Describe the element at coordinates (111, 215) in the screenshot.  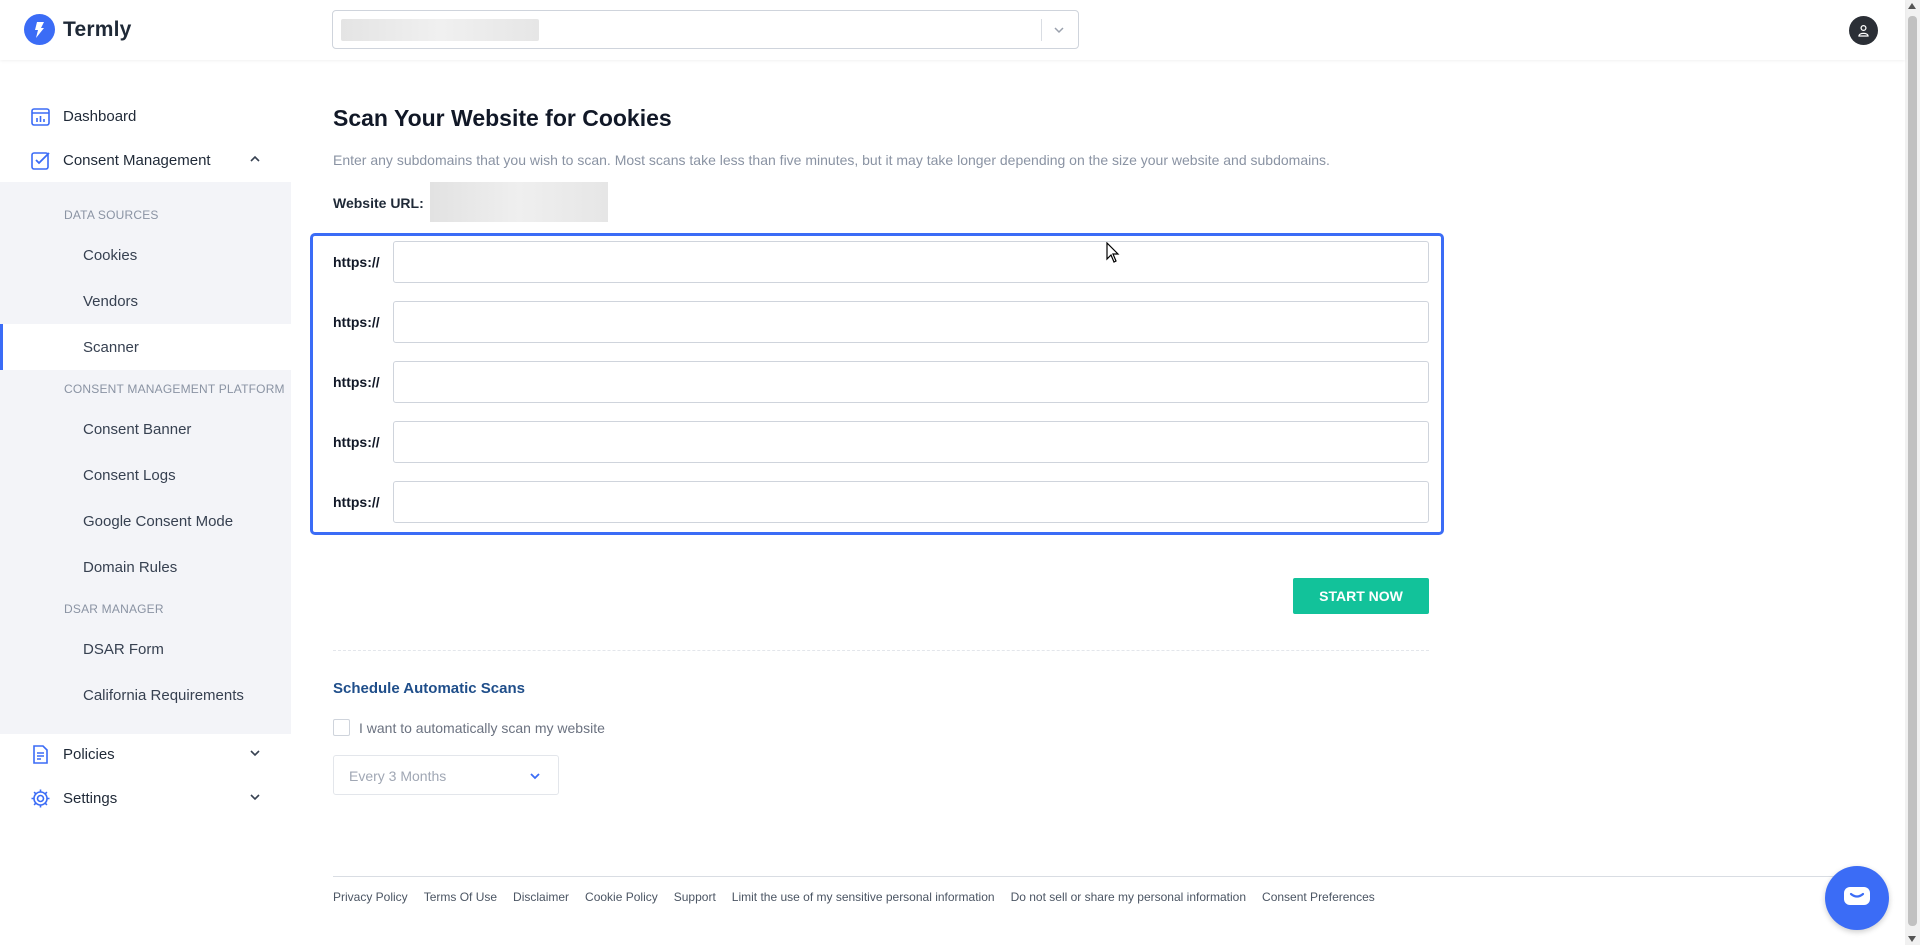
I see `section-heading-data-sources: DATA SOURCES` at that location.